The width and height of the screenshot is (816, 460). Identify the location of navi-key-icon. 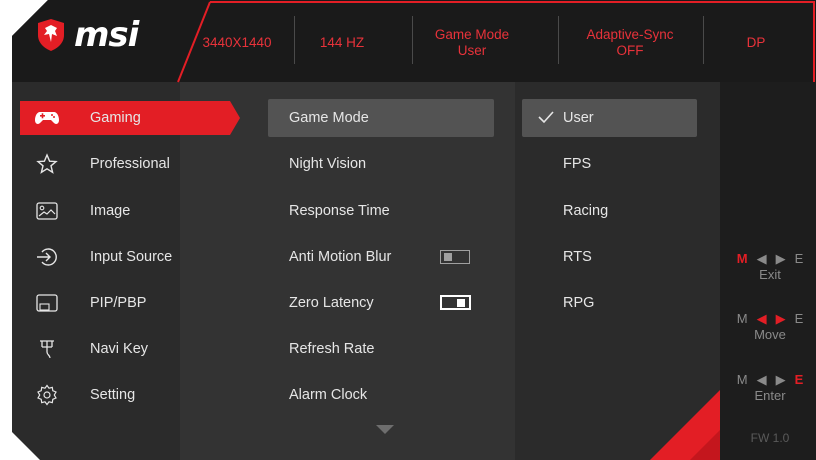
(47, 349).